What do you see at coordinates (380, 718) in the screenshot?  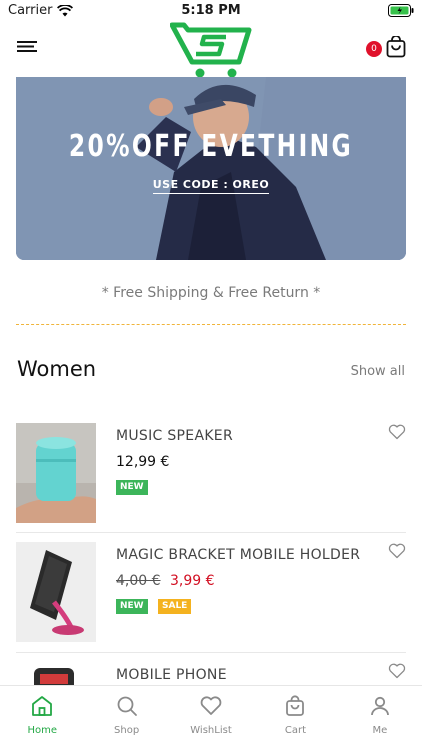 I see `tab-me: Me` at bounding box center [380, 718].